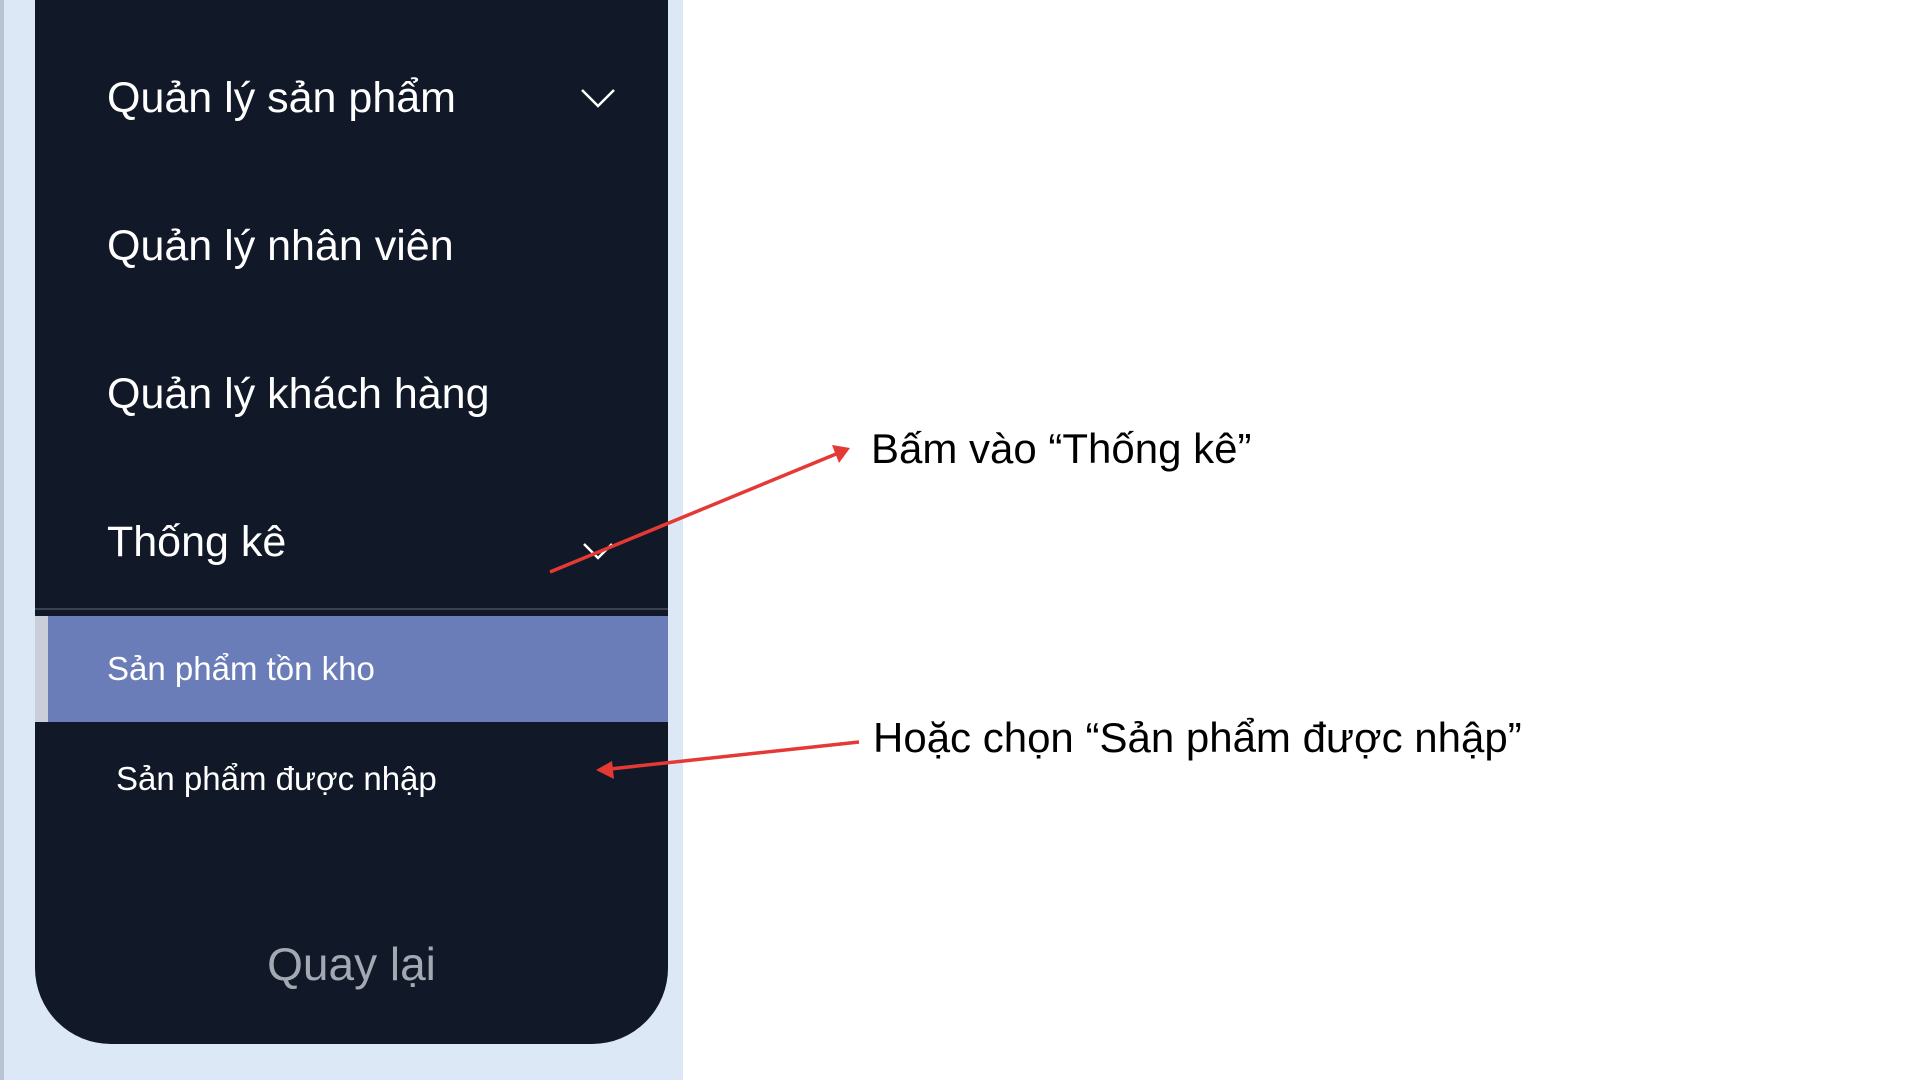 The image size is (1920, 1080). Describe the element at coordinates (280, 245) in the screenshot. I see `sidebar-item-label: Quản lý nhân viên` at that location.